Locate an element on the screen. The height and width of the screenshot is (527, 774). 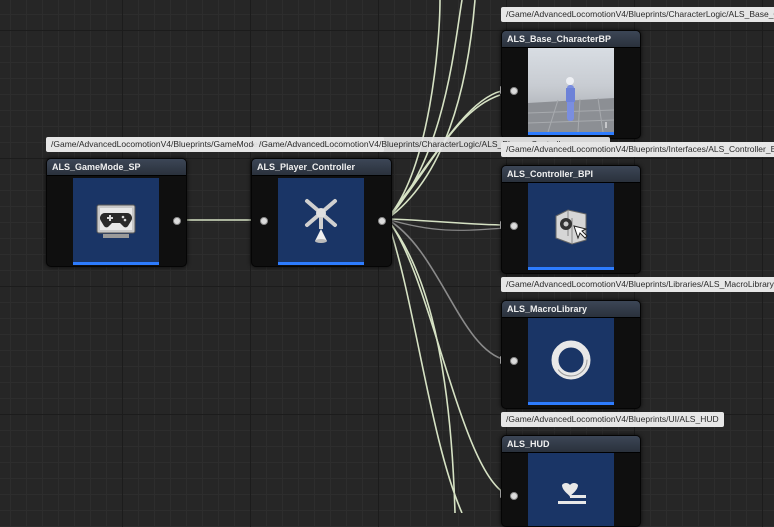
macro-ring-icon is located at coordinates (571, 360).